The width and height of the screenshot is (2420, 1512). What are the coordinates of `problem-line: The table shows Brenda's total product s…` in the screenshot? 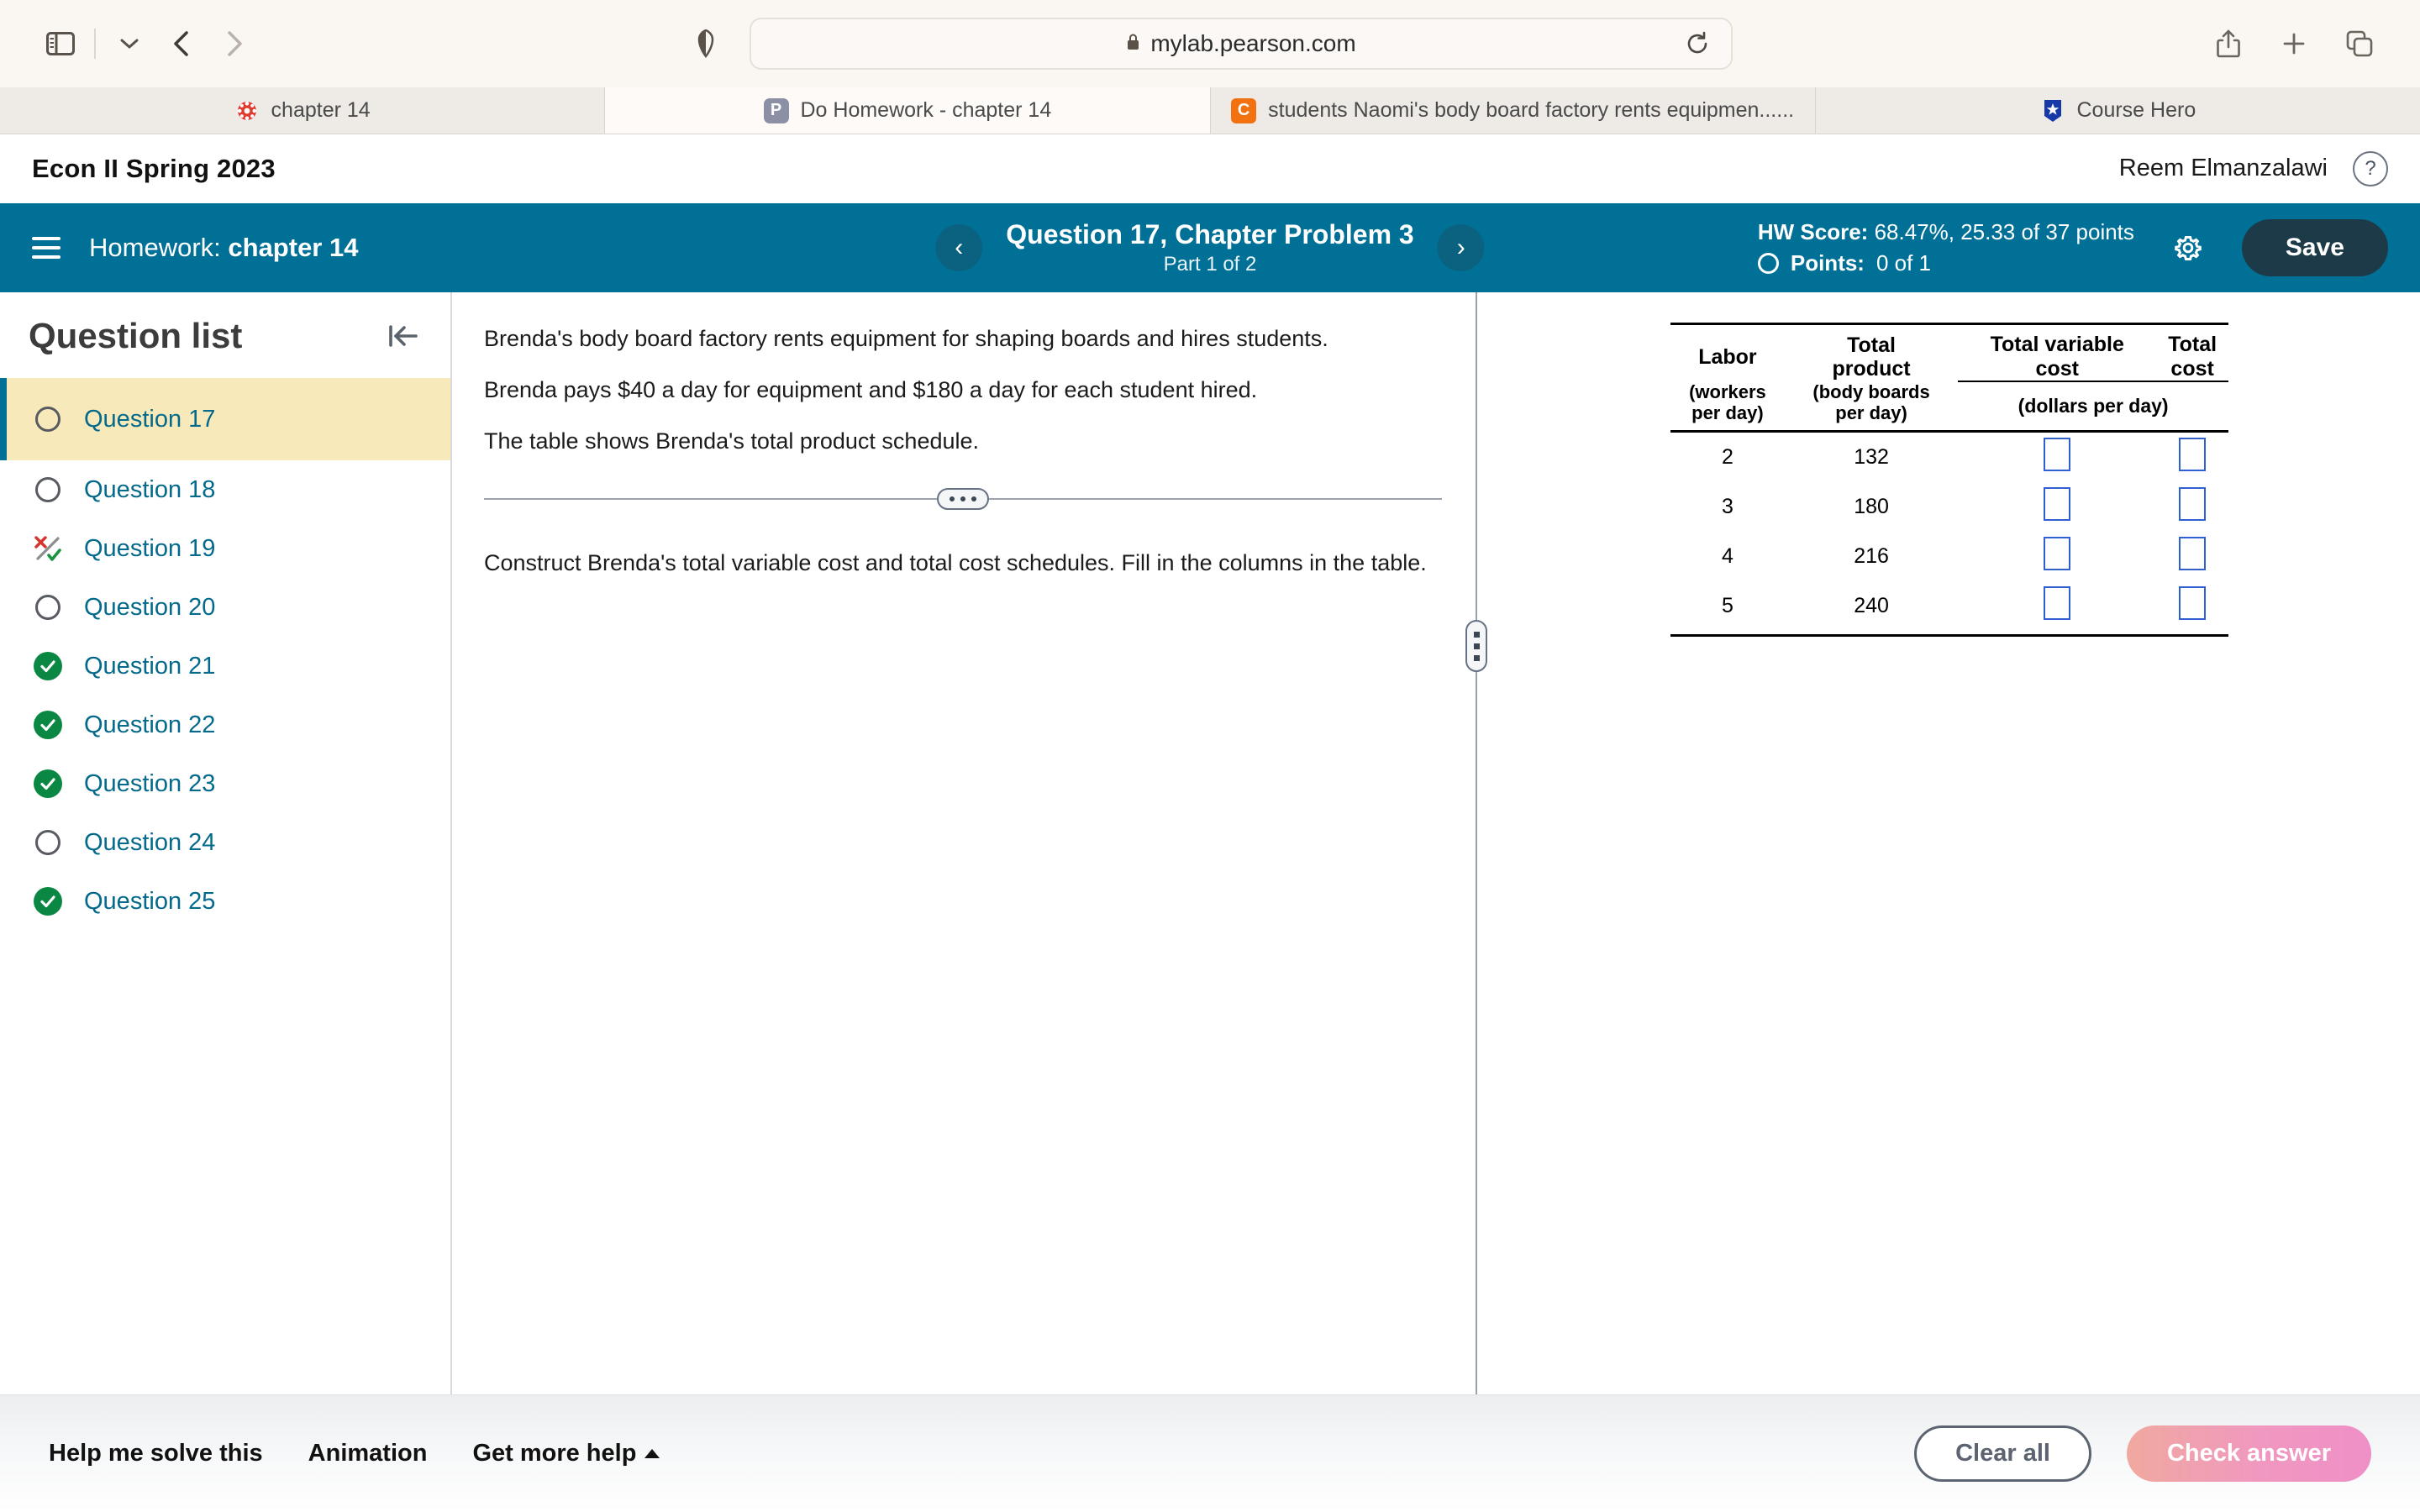 It's located at (732, 441).